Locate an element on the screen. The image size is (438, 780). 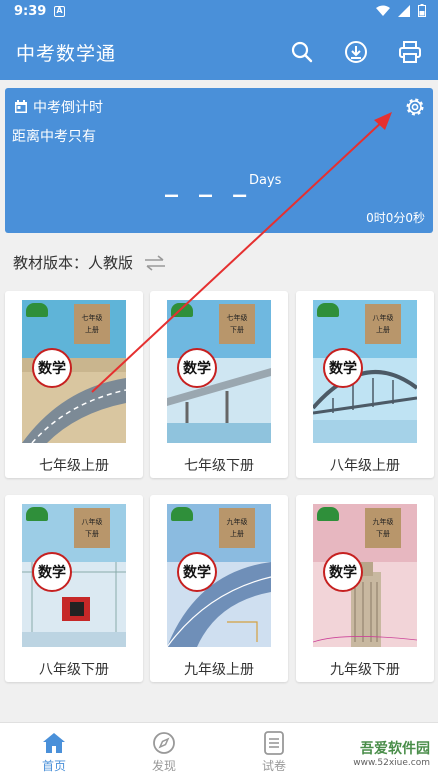
print-icon is located at coordinates (410, 52).